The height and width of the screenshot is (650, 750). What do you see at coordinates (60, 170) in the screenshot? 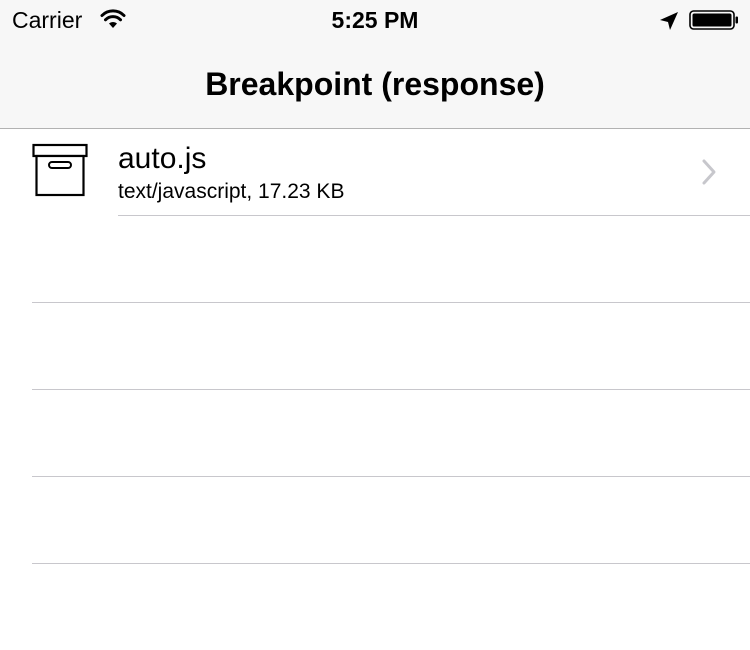
I see `archive-box-icon` at bounding box center [60, 170].